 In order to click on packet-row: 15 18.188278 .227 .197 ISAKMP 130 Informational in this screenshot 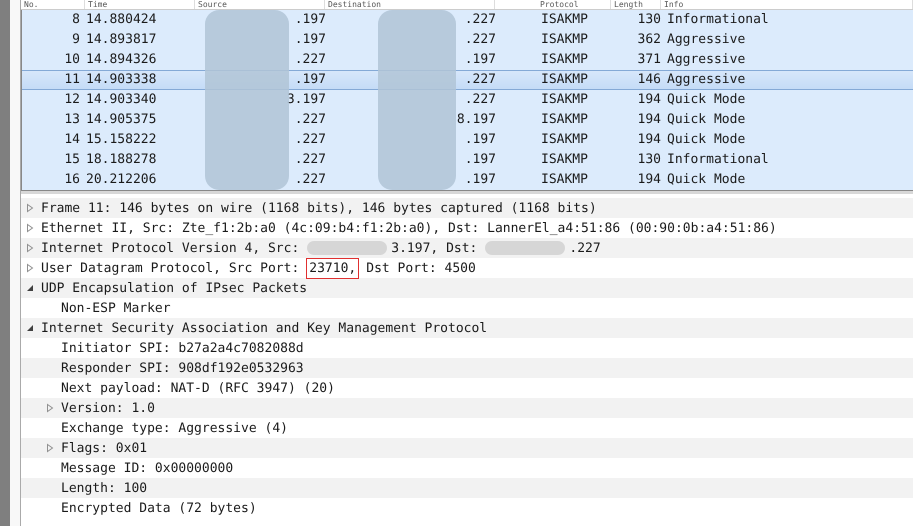, I will do `click(467, 160)`.